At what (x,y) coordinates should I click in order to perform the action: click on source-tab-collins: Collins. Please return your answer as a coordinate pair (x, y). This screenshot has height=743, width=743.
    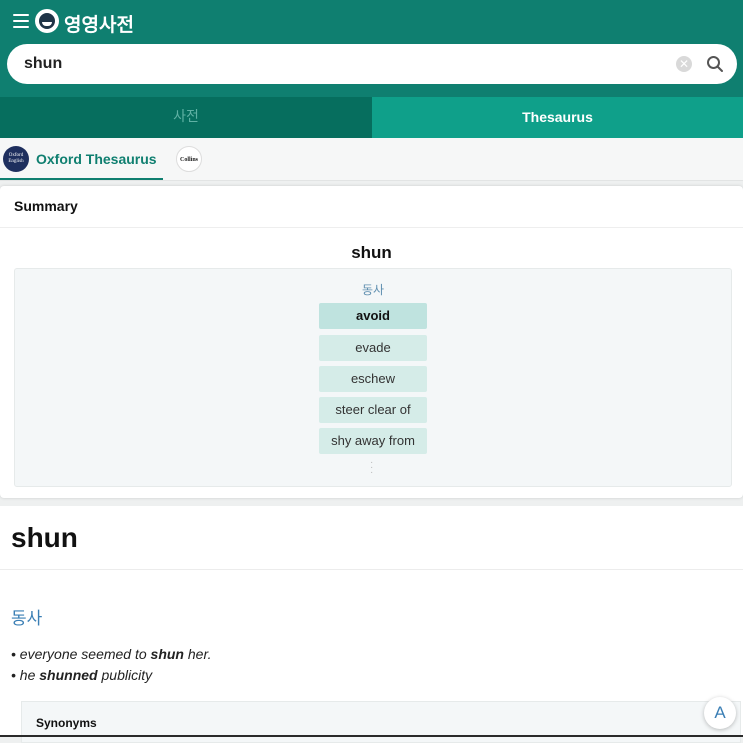
    Looking at the image, I should click on (189, 159).